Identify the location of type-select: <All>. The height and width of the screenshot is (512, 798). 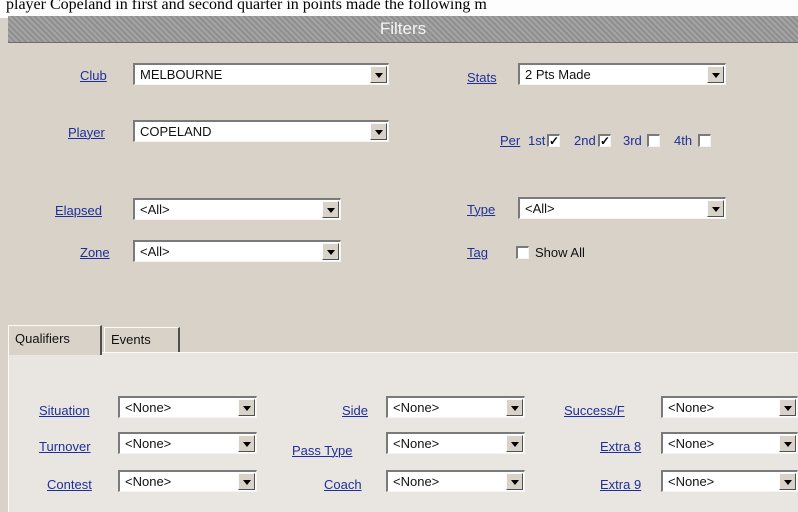
(622, 208).